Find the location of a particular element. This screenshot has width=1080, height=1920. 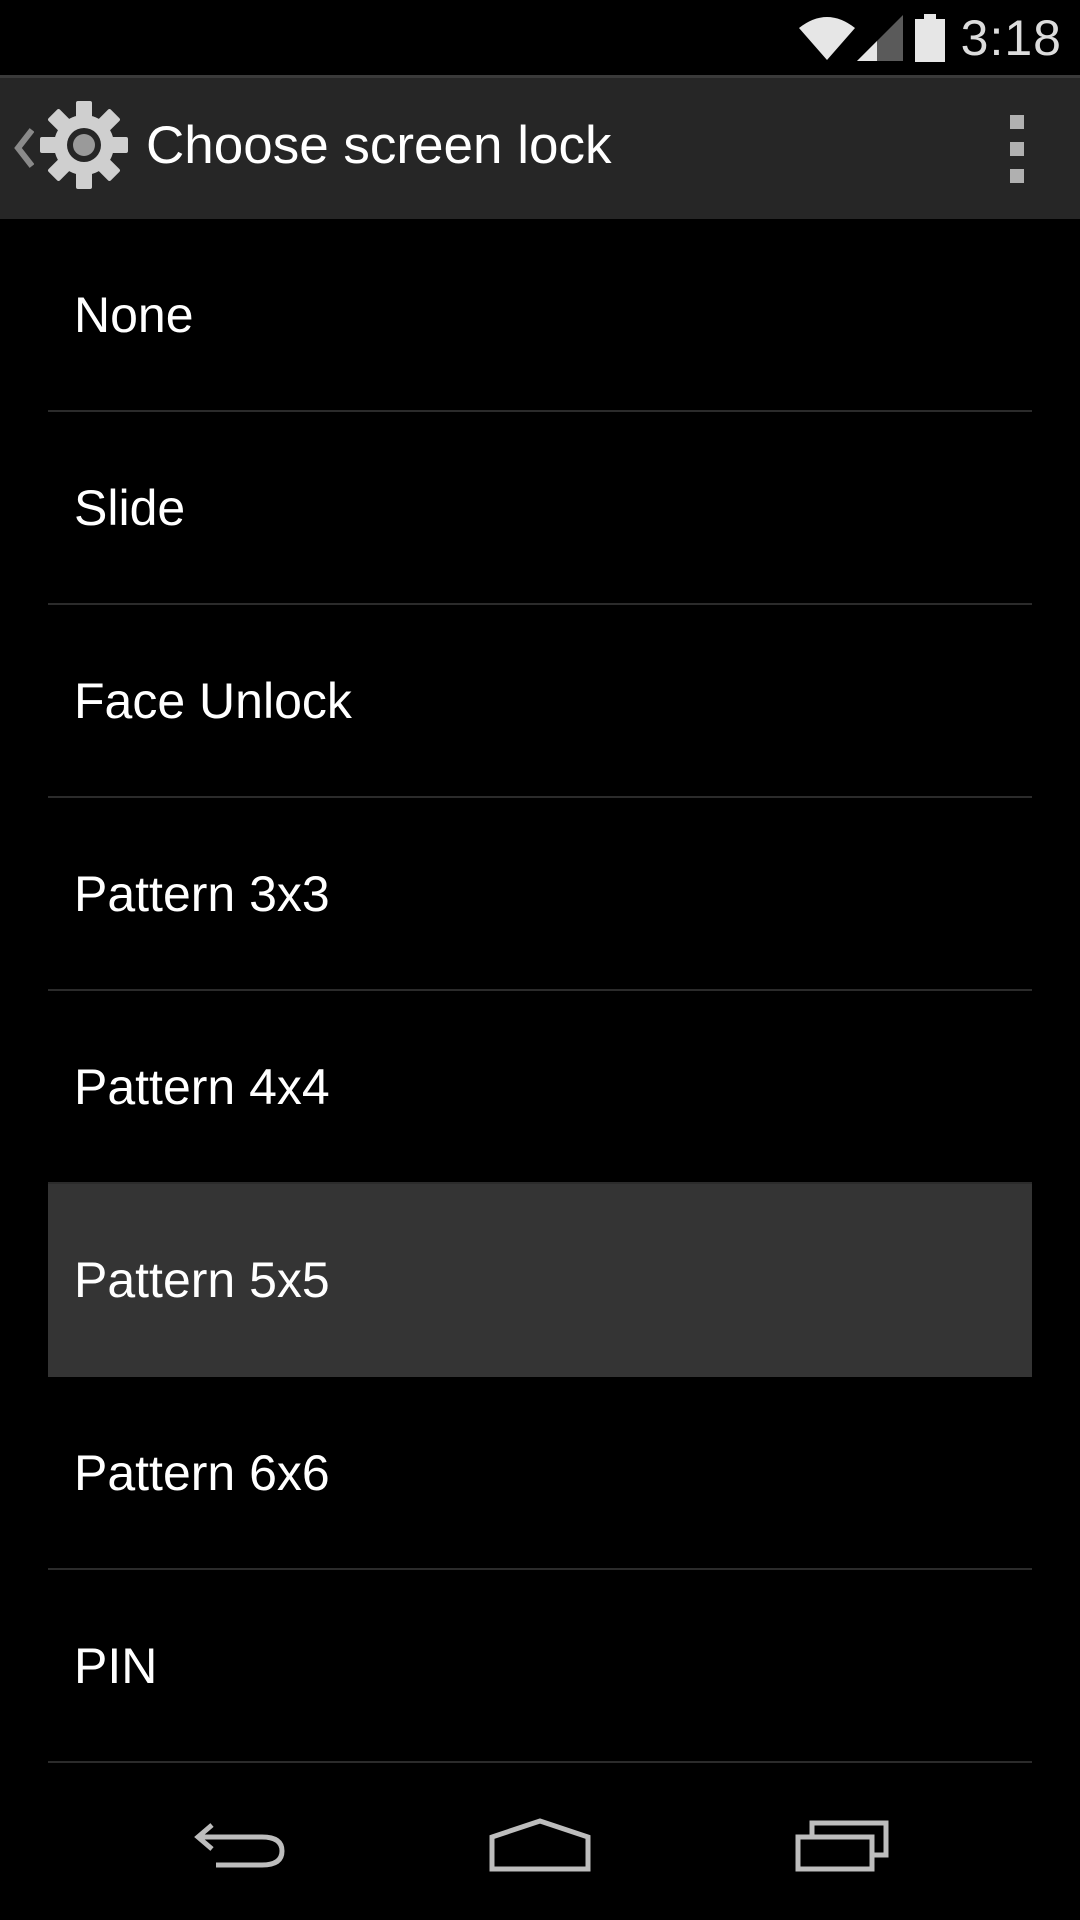

option-pattern-5x5: Pattern 5x5 is located at coordinates (540, 1280).